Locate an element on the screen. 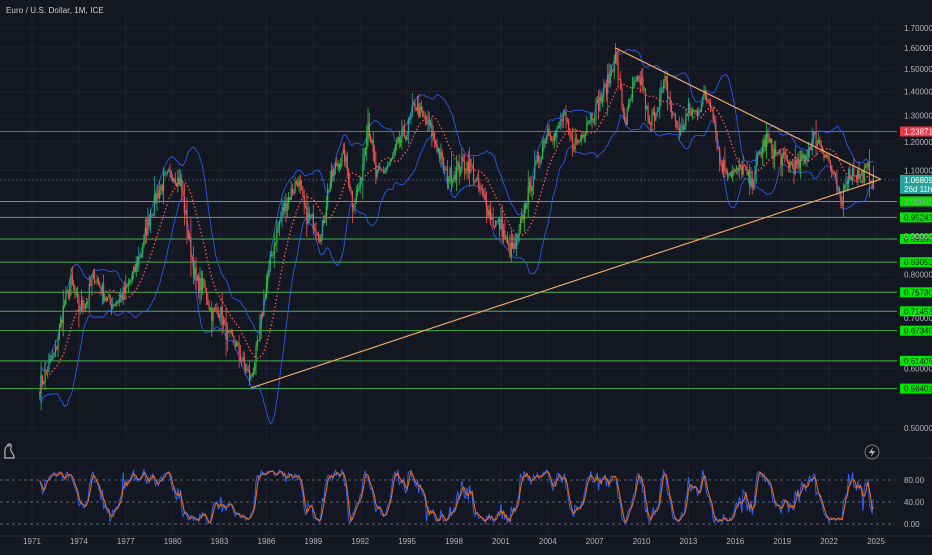 This screenshot has width=932, height=555. price-tick-label: 1.60000 is located at coordinates (918, 48).